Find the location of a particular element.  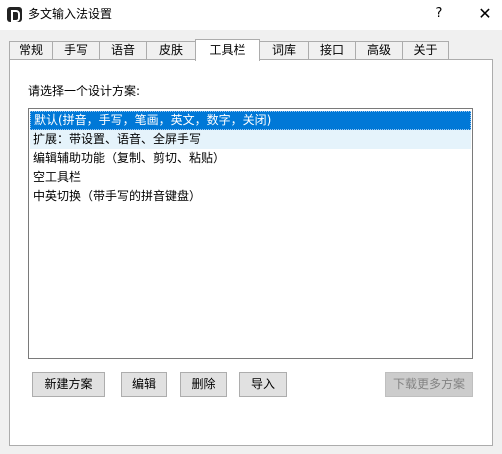

close-button: ✕ is located at coordinates (485, 14).